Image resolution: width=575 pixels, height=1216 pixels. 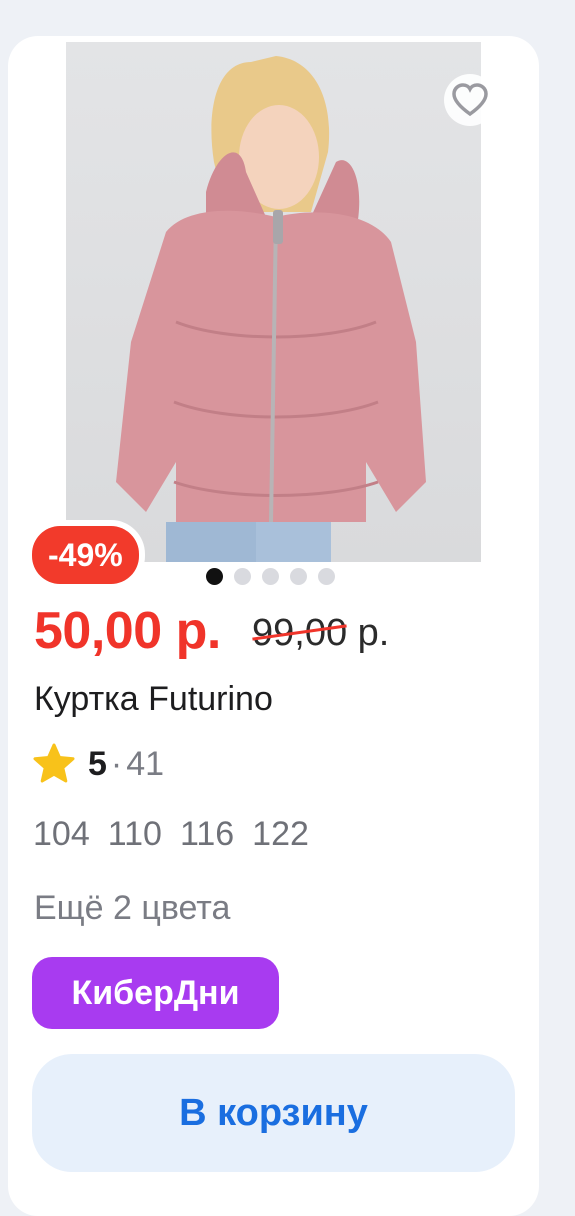 I want to click on size-option: 122, so click(x=280, y=834).